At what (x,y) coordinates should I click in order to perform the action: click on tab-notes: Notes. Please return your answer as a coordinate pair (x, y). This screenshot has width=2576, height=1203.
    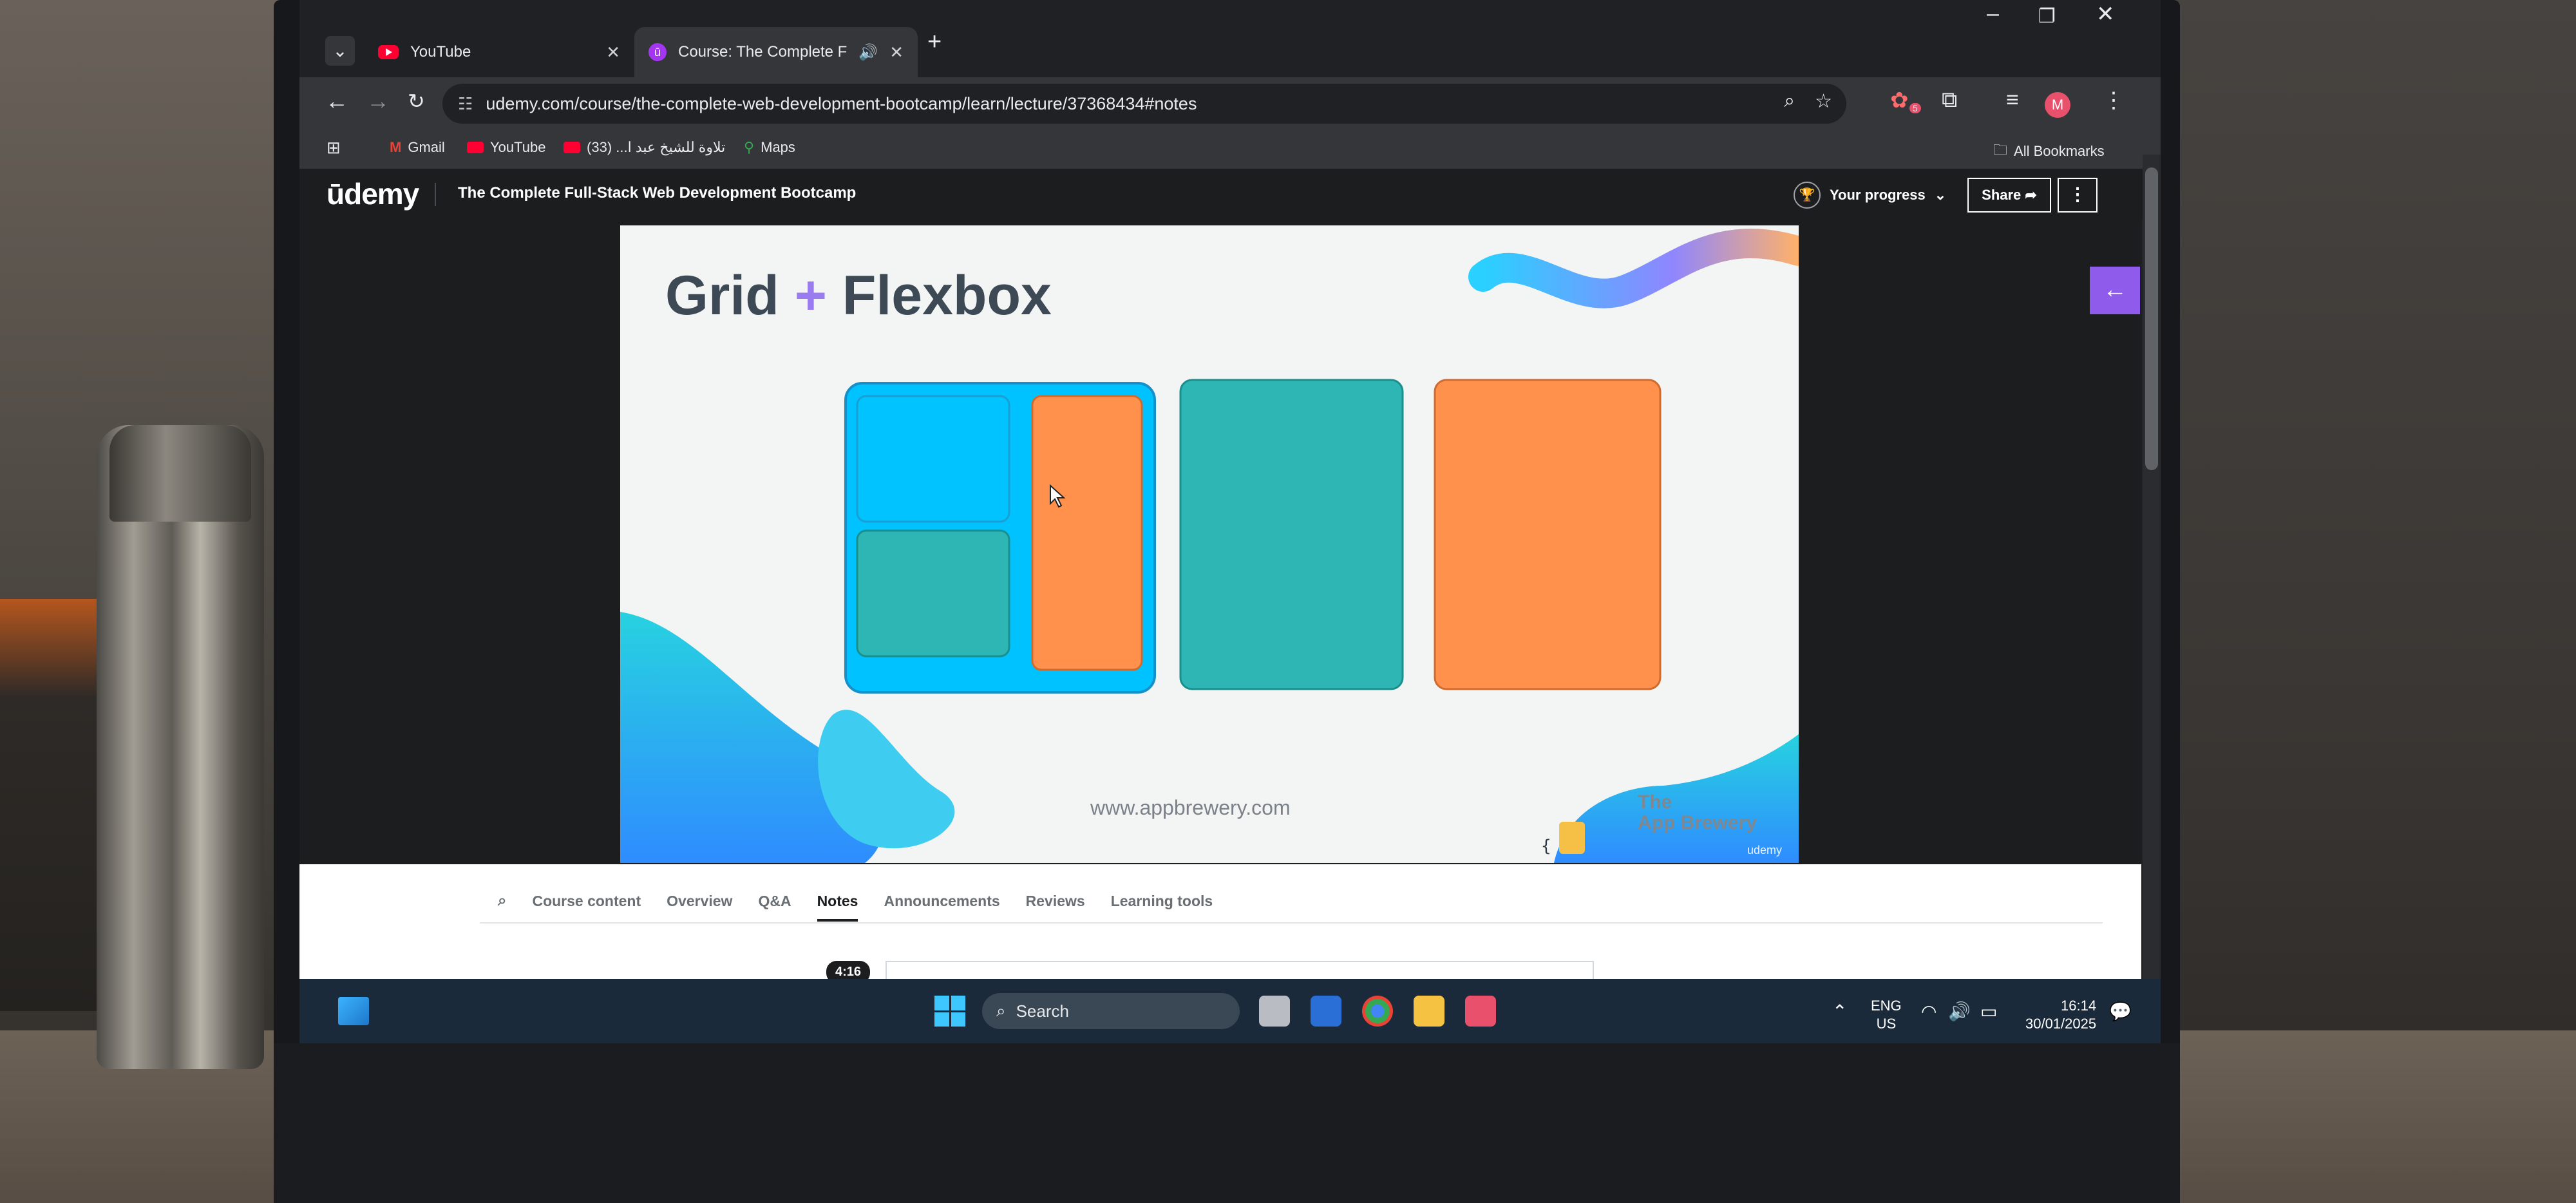
    Looking at the image, I should click on (838, 901).